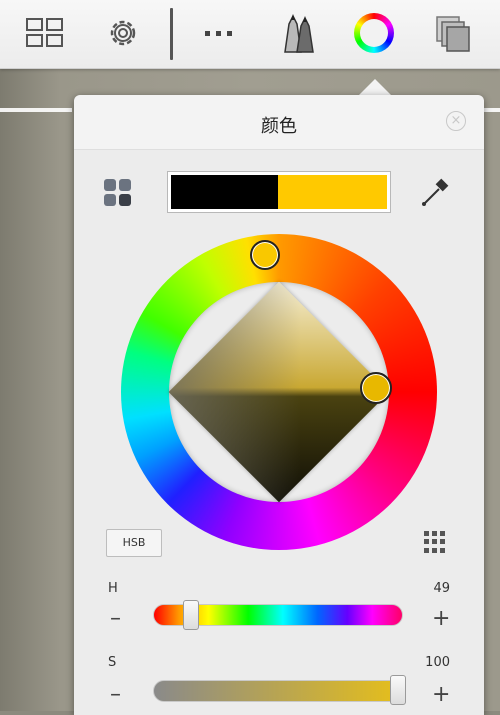  I want to click on toolbar-divider, so click(171, 34).